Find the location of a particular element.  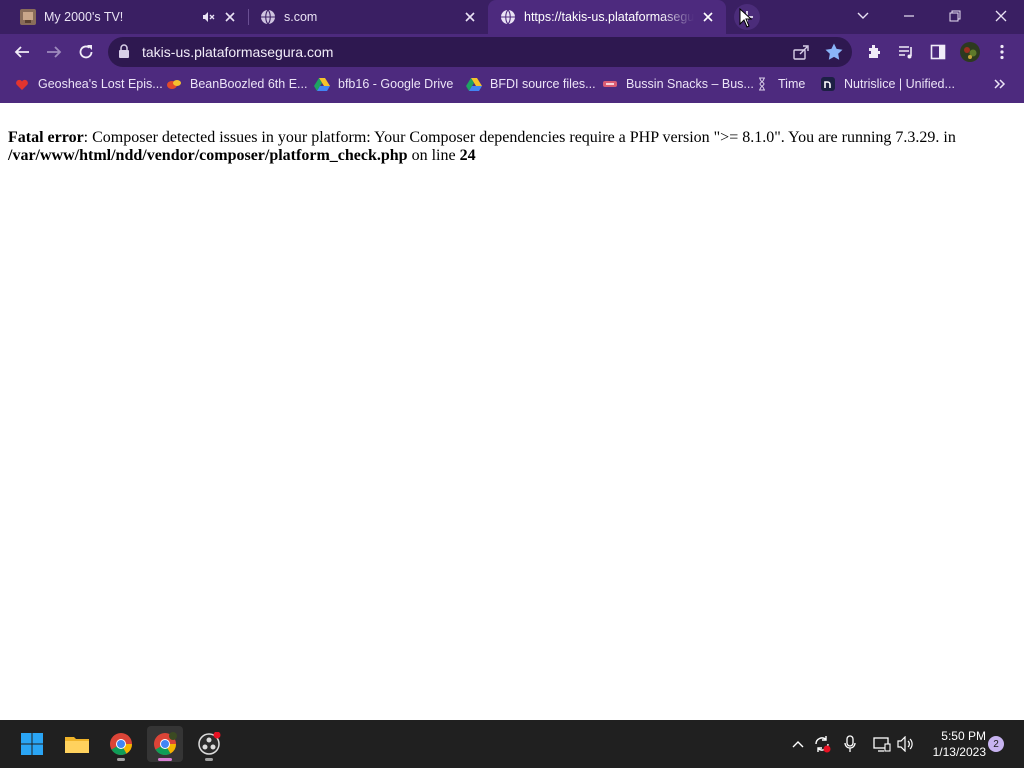

tab-title: My 2000's TV! is located at coordinates (84, 17).